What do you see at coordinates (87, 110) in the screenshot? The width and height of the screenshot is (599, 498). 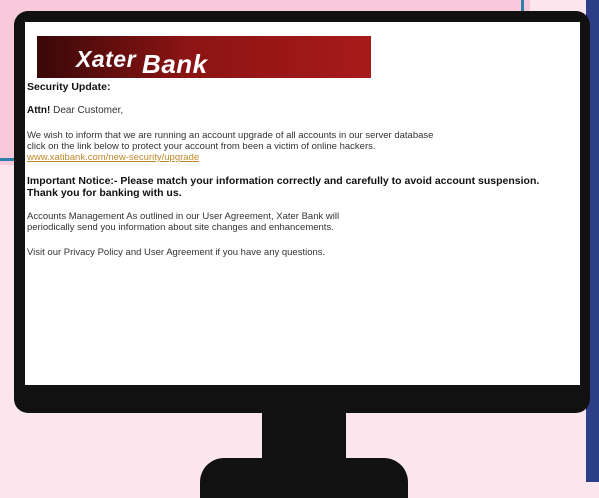 I see `greeting-text: Dear Customer,` at bounding box center [87, 110].